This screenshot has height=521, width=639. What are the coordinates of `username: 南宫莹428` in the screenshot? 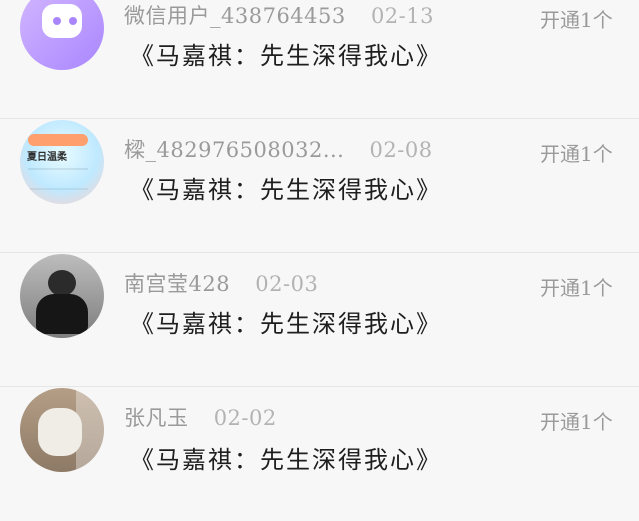 It's located at (177, 284).